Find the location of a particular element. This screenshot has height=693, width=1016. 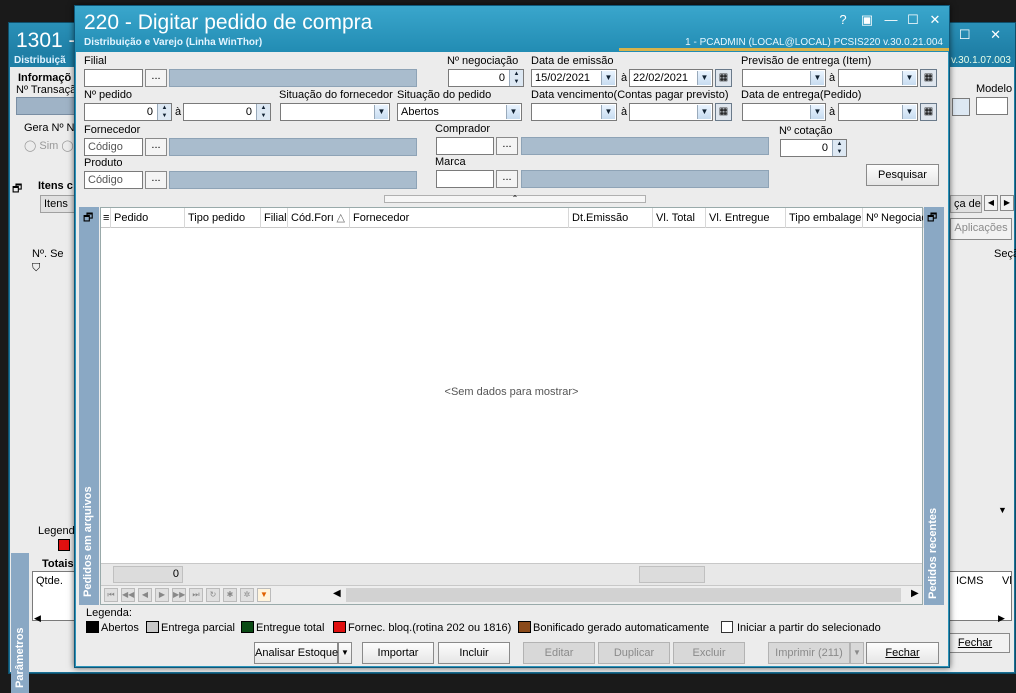

nav-next-icon: ▶ is located at coordinates (162, 595).